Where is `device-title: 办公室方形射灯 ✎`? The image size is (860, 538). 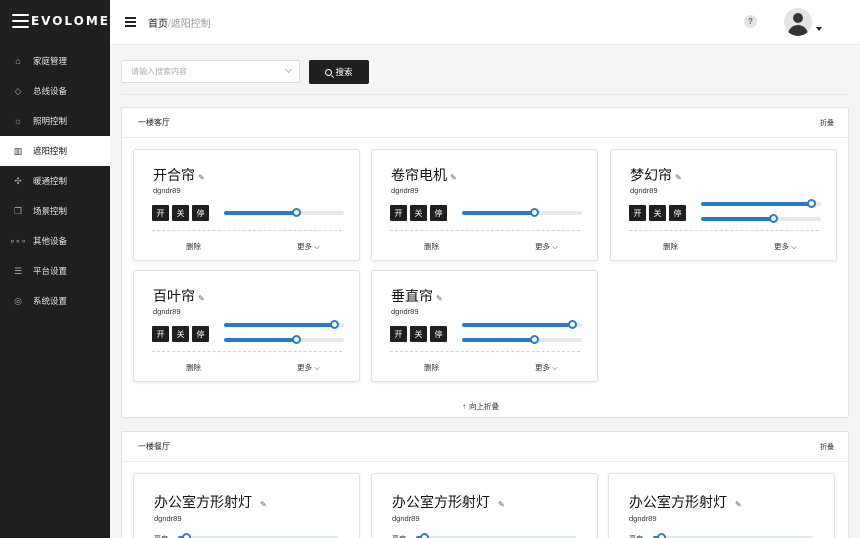
device-title: 办公室方形射灯 ✎ is located at coordinates (685, 502).